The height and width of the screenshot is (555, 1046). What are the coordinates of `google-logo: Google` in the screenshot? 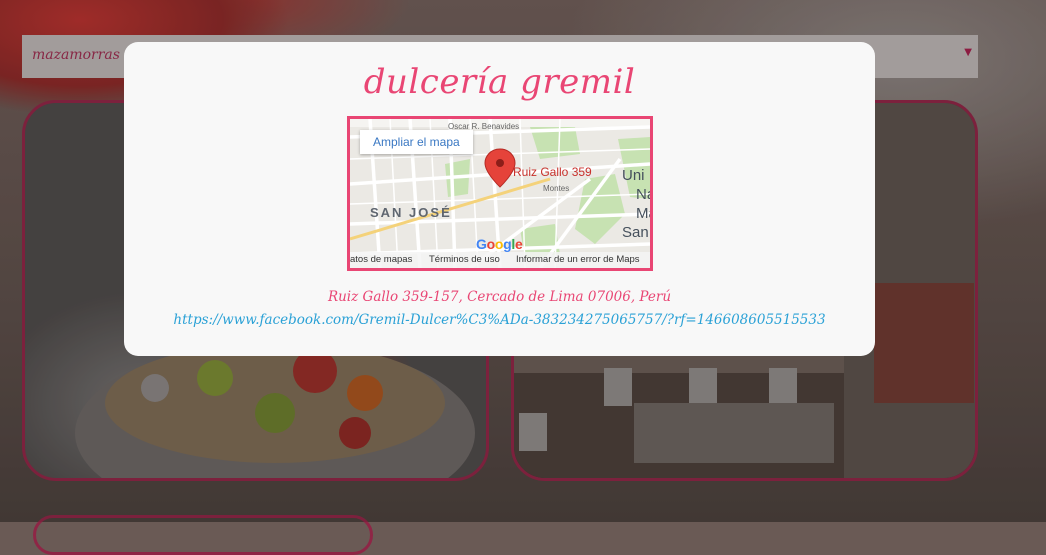 It's located at (499, 244).